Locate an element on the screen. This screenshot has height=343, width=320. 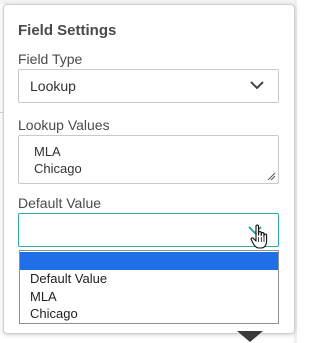
lookup-value-line: MLA is located at coordinates (47, 151).